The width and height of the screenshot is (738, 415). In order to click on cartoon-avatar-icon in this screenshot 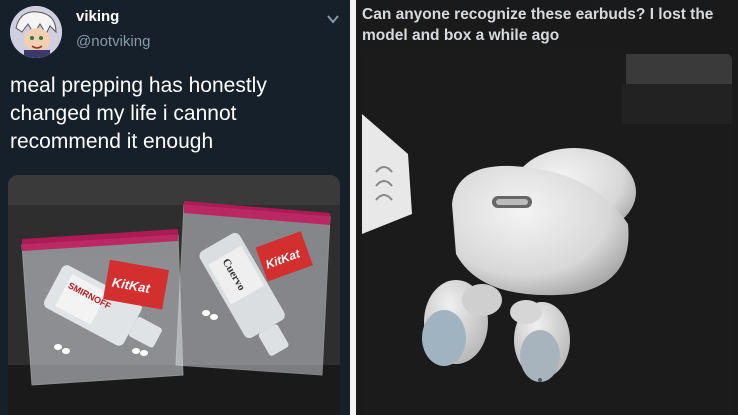, I will do `click(36, 32)`.